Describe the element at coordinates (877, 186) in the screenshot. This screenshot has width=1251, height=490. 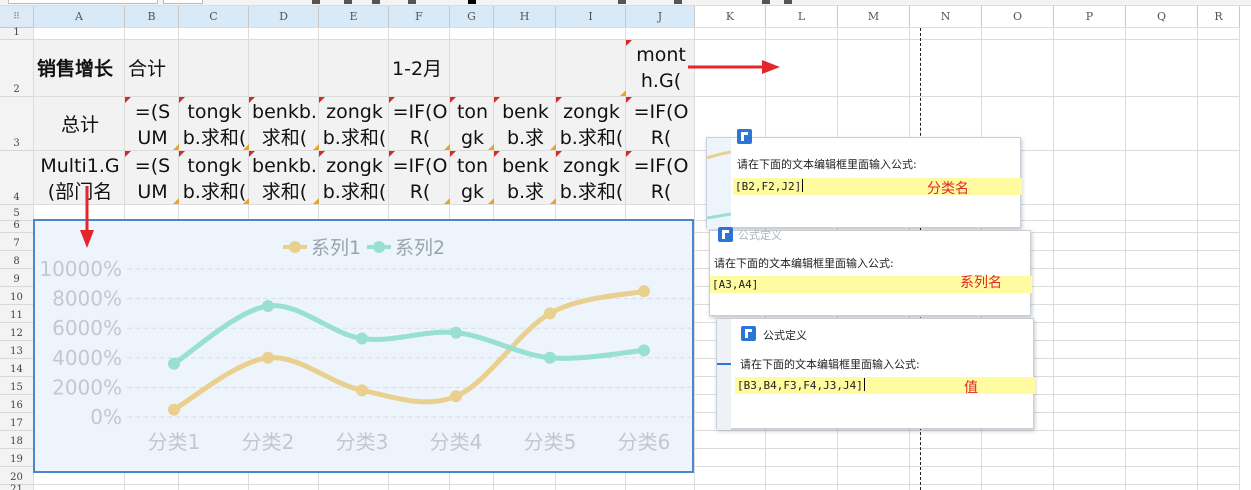
I see `formula-input: [B2,F2,J2]` at that location.